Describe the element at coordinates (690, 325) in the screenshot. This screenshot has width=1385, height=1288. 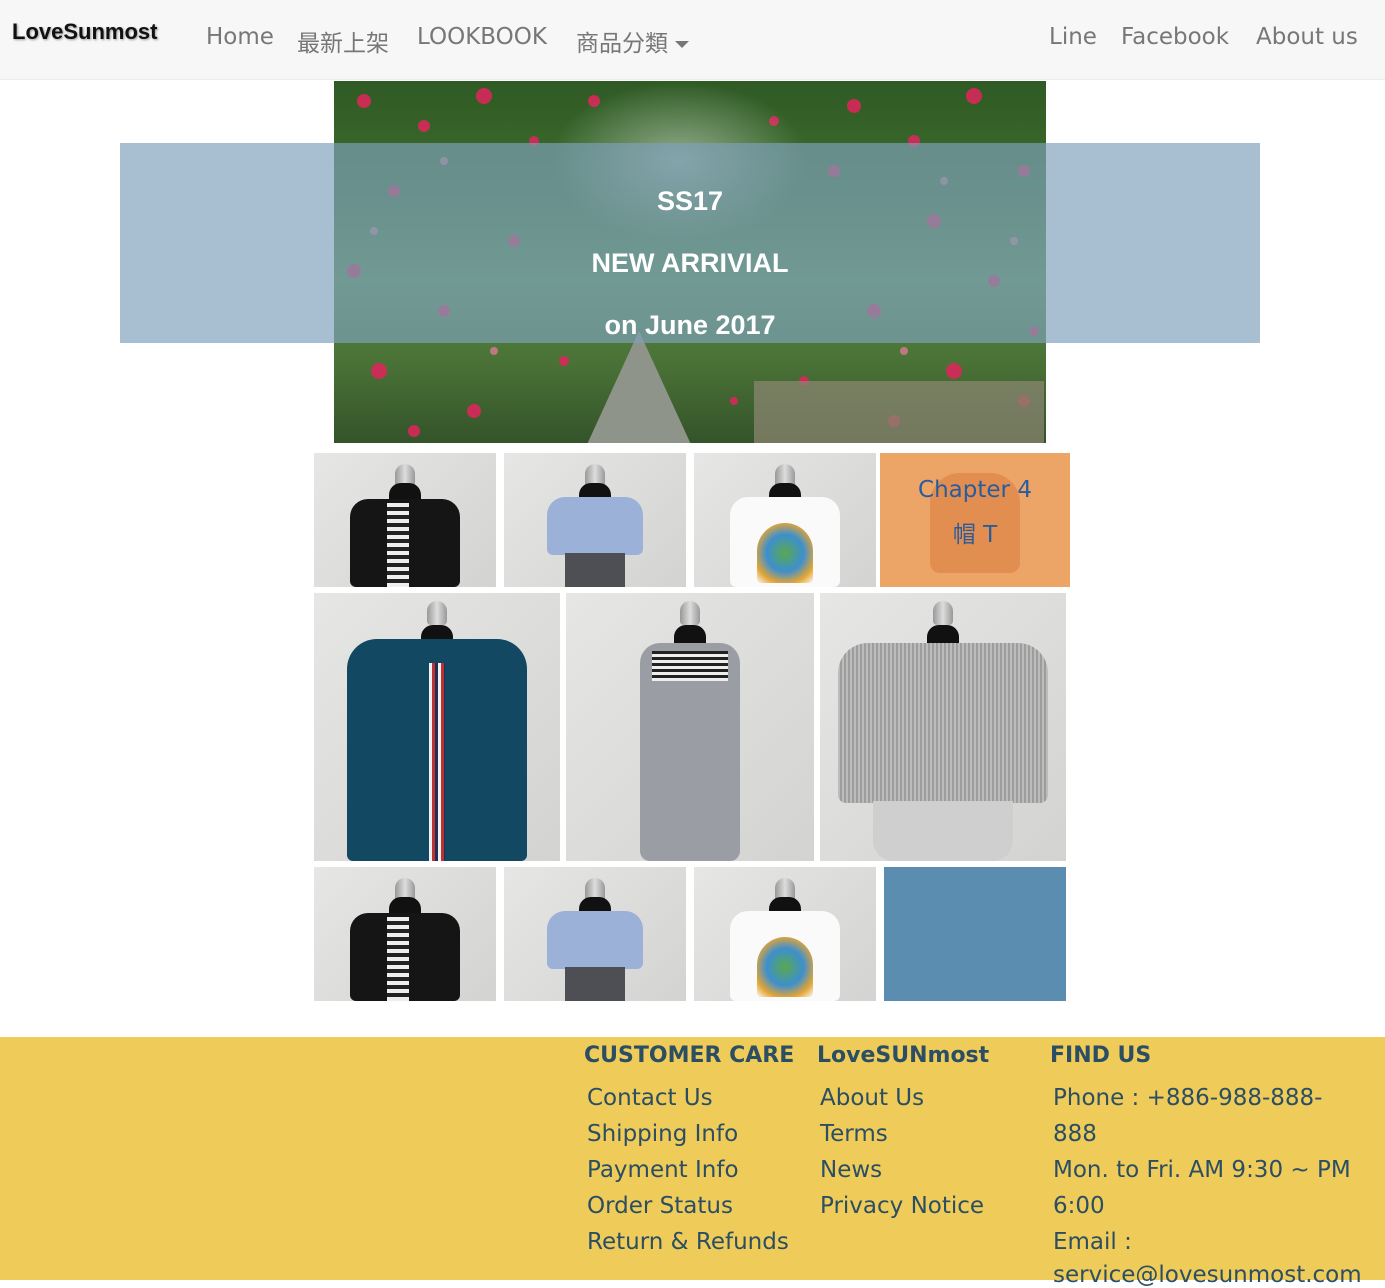
I see `hero-line-3: on June 2017` at that location.